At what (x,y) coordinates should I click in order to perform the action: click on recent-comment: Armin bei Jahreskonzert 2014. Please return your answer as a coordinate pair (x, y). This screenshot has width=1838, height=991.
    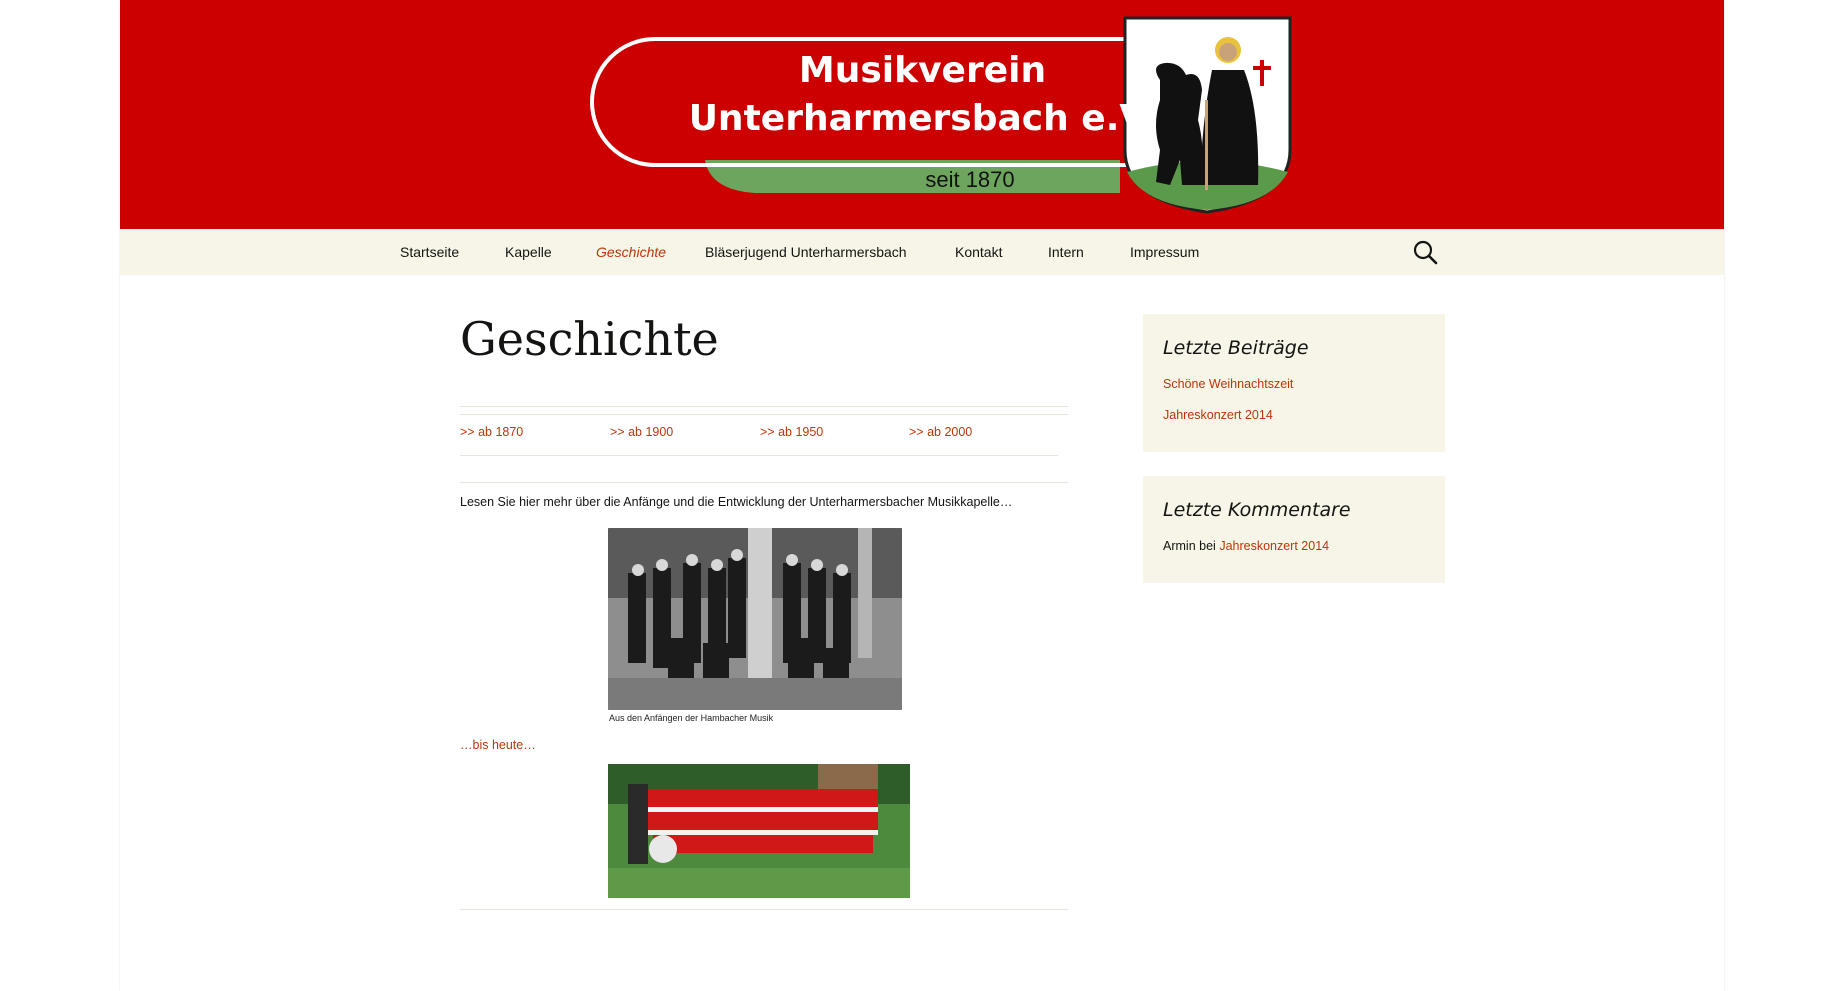
    Looking at the image, I should click on (1246, 546).